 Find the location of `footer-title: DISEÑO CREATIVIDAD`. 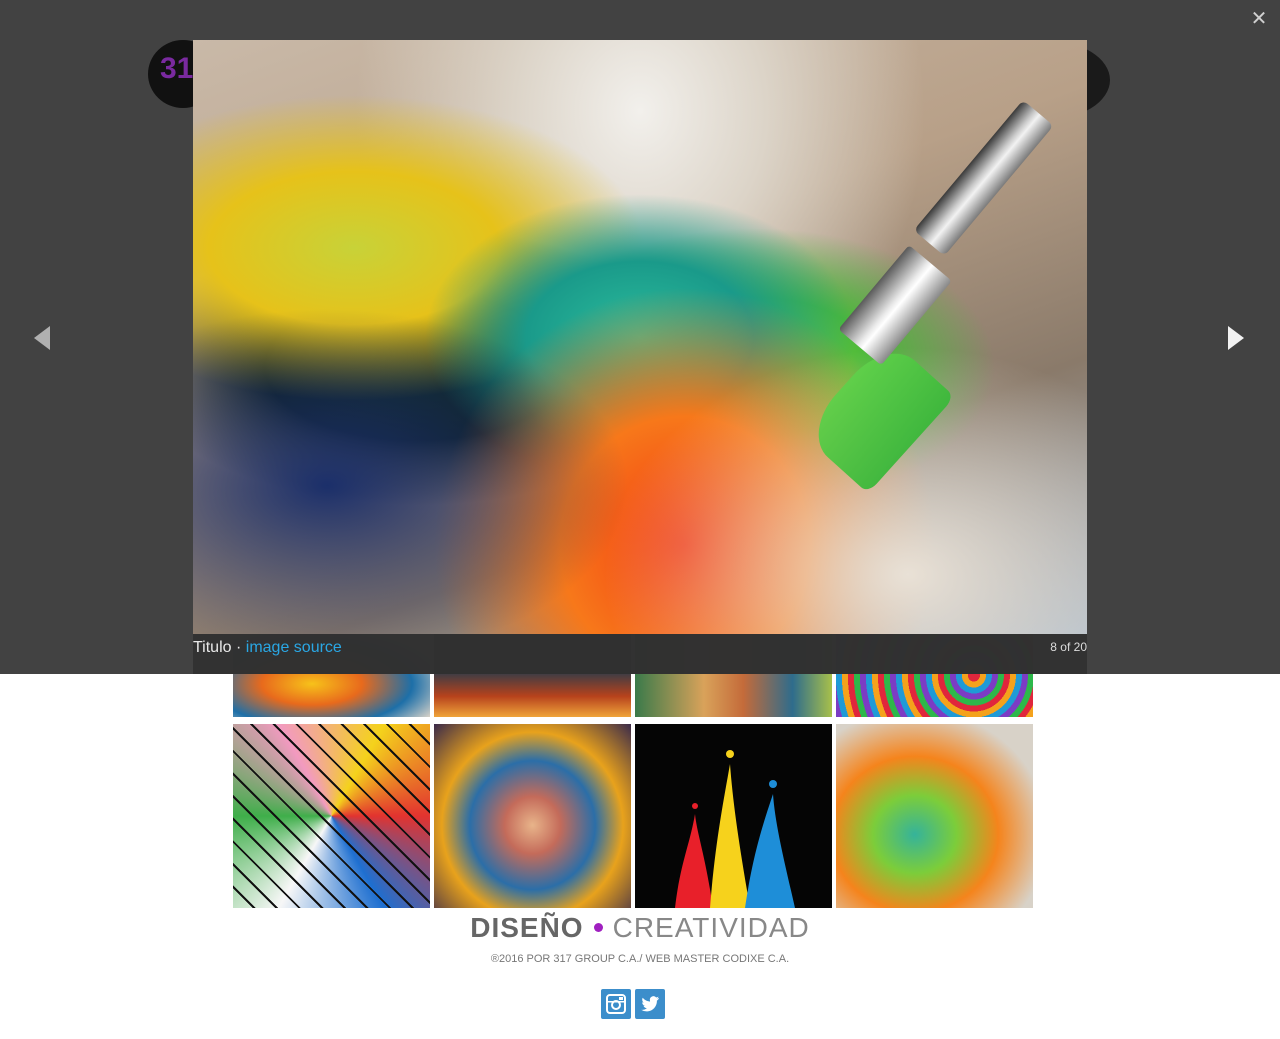

footer-title: DISEÑO CREATIVIDAD is located at coordinates (640, 928).